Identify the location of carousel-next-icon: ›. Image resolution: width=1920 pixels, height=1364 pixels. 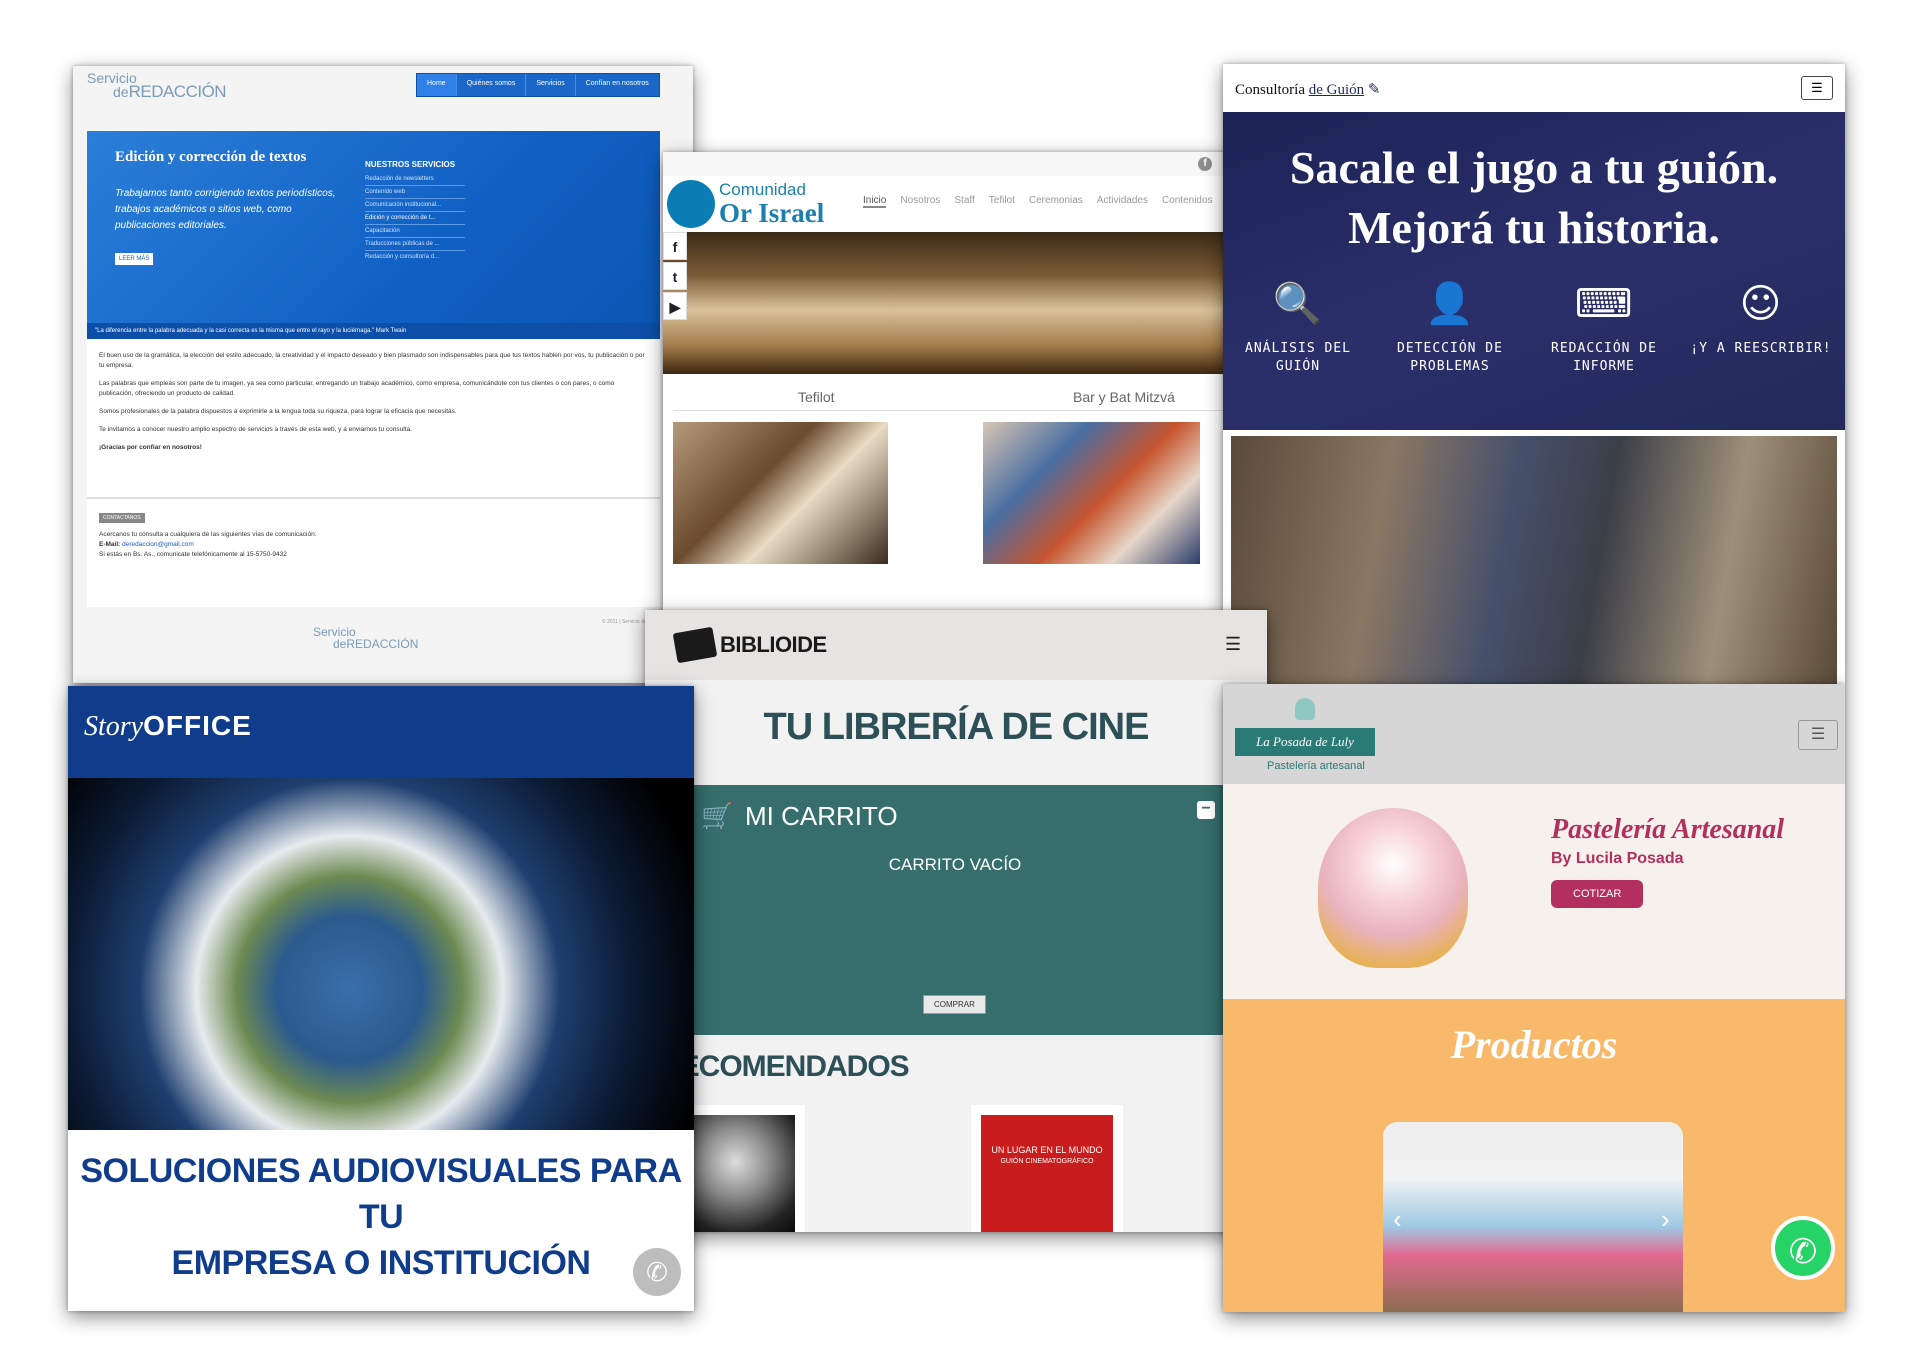
(1665, 1219).